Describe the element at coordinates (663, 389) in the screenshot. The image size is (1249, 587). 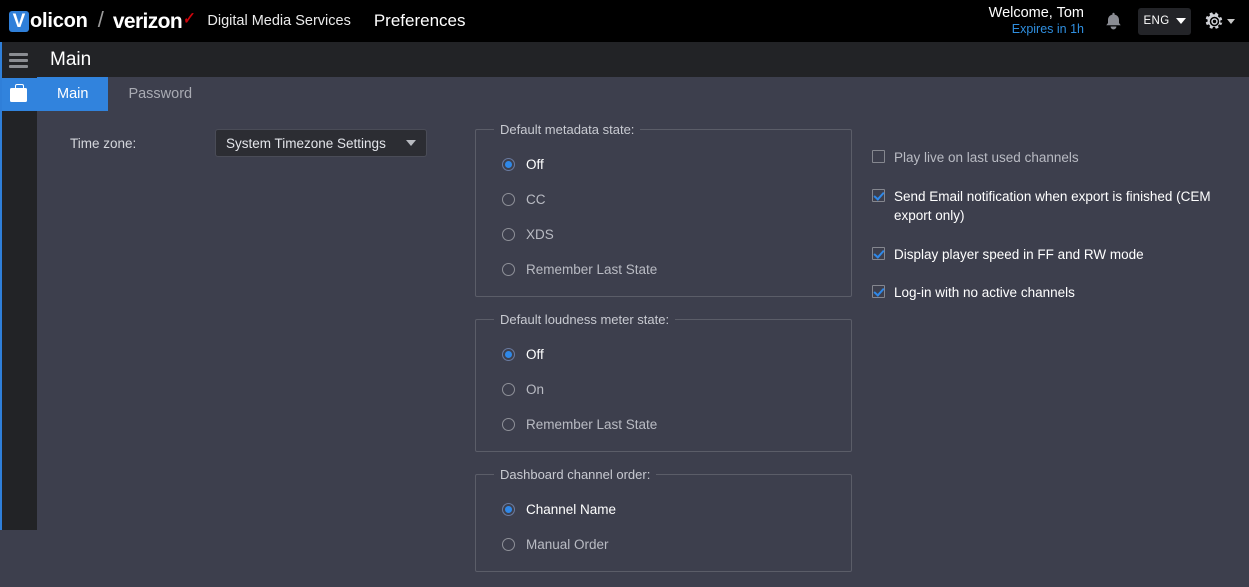
I see `radio-loudness-on: On` at that location.